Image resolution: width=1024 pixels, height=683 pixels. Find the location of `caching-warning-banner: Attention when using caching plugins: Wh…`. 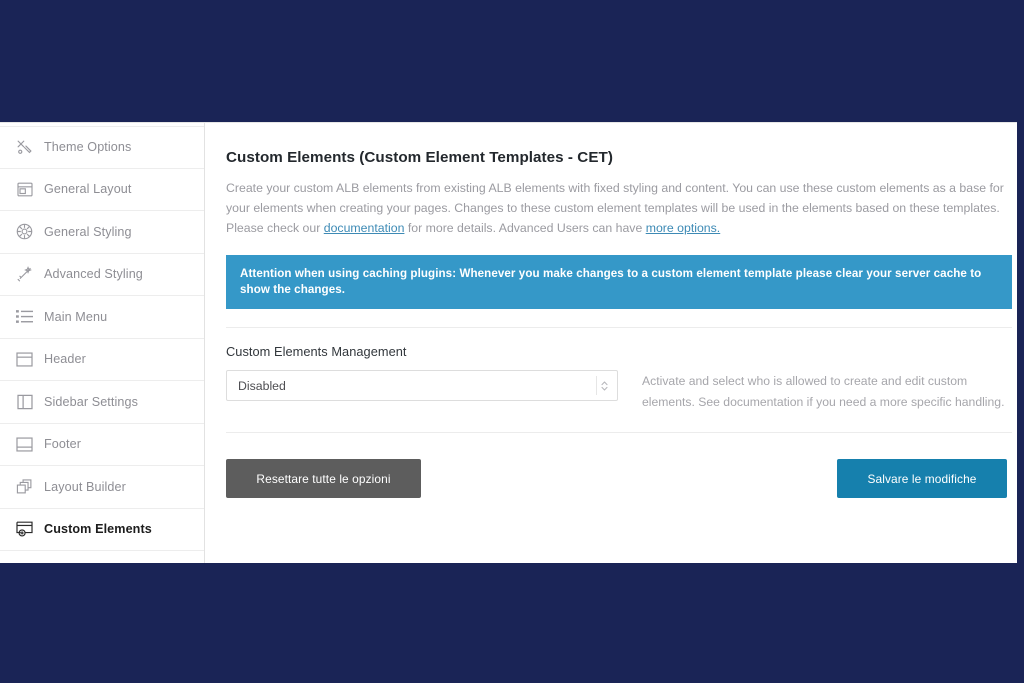

caching-warning-banner: Attention when using caching plugins: Wh… is located at coordinates (619, 282).